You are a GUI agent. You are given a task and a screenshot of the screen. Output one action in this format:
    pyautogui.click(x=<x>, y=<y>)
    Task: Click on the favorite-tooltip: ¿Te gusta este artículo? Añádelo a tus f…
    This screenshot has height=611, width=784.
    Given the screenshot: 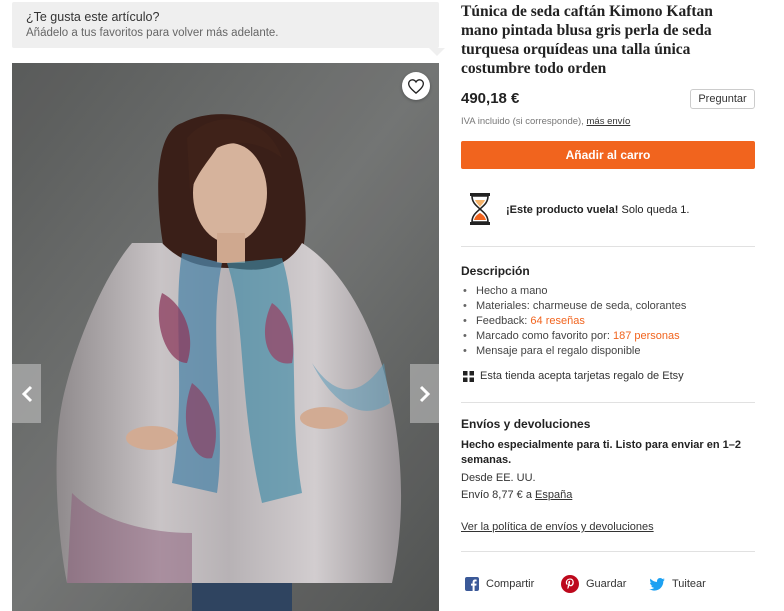 What is the action you would take?
    pyautogui.click(x=228, y=29)
    